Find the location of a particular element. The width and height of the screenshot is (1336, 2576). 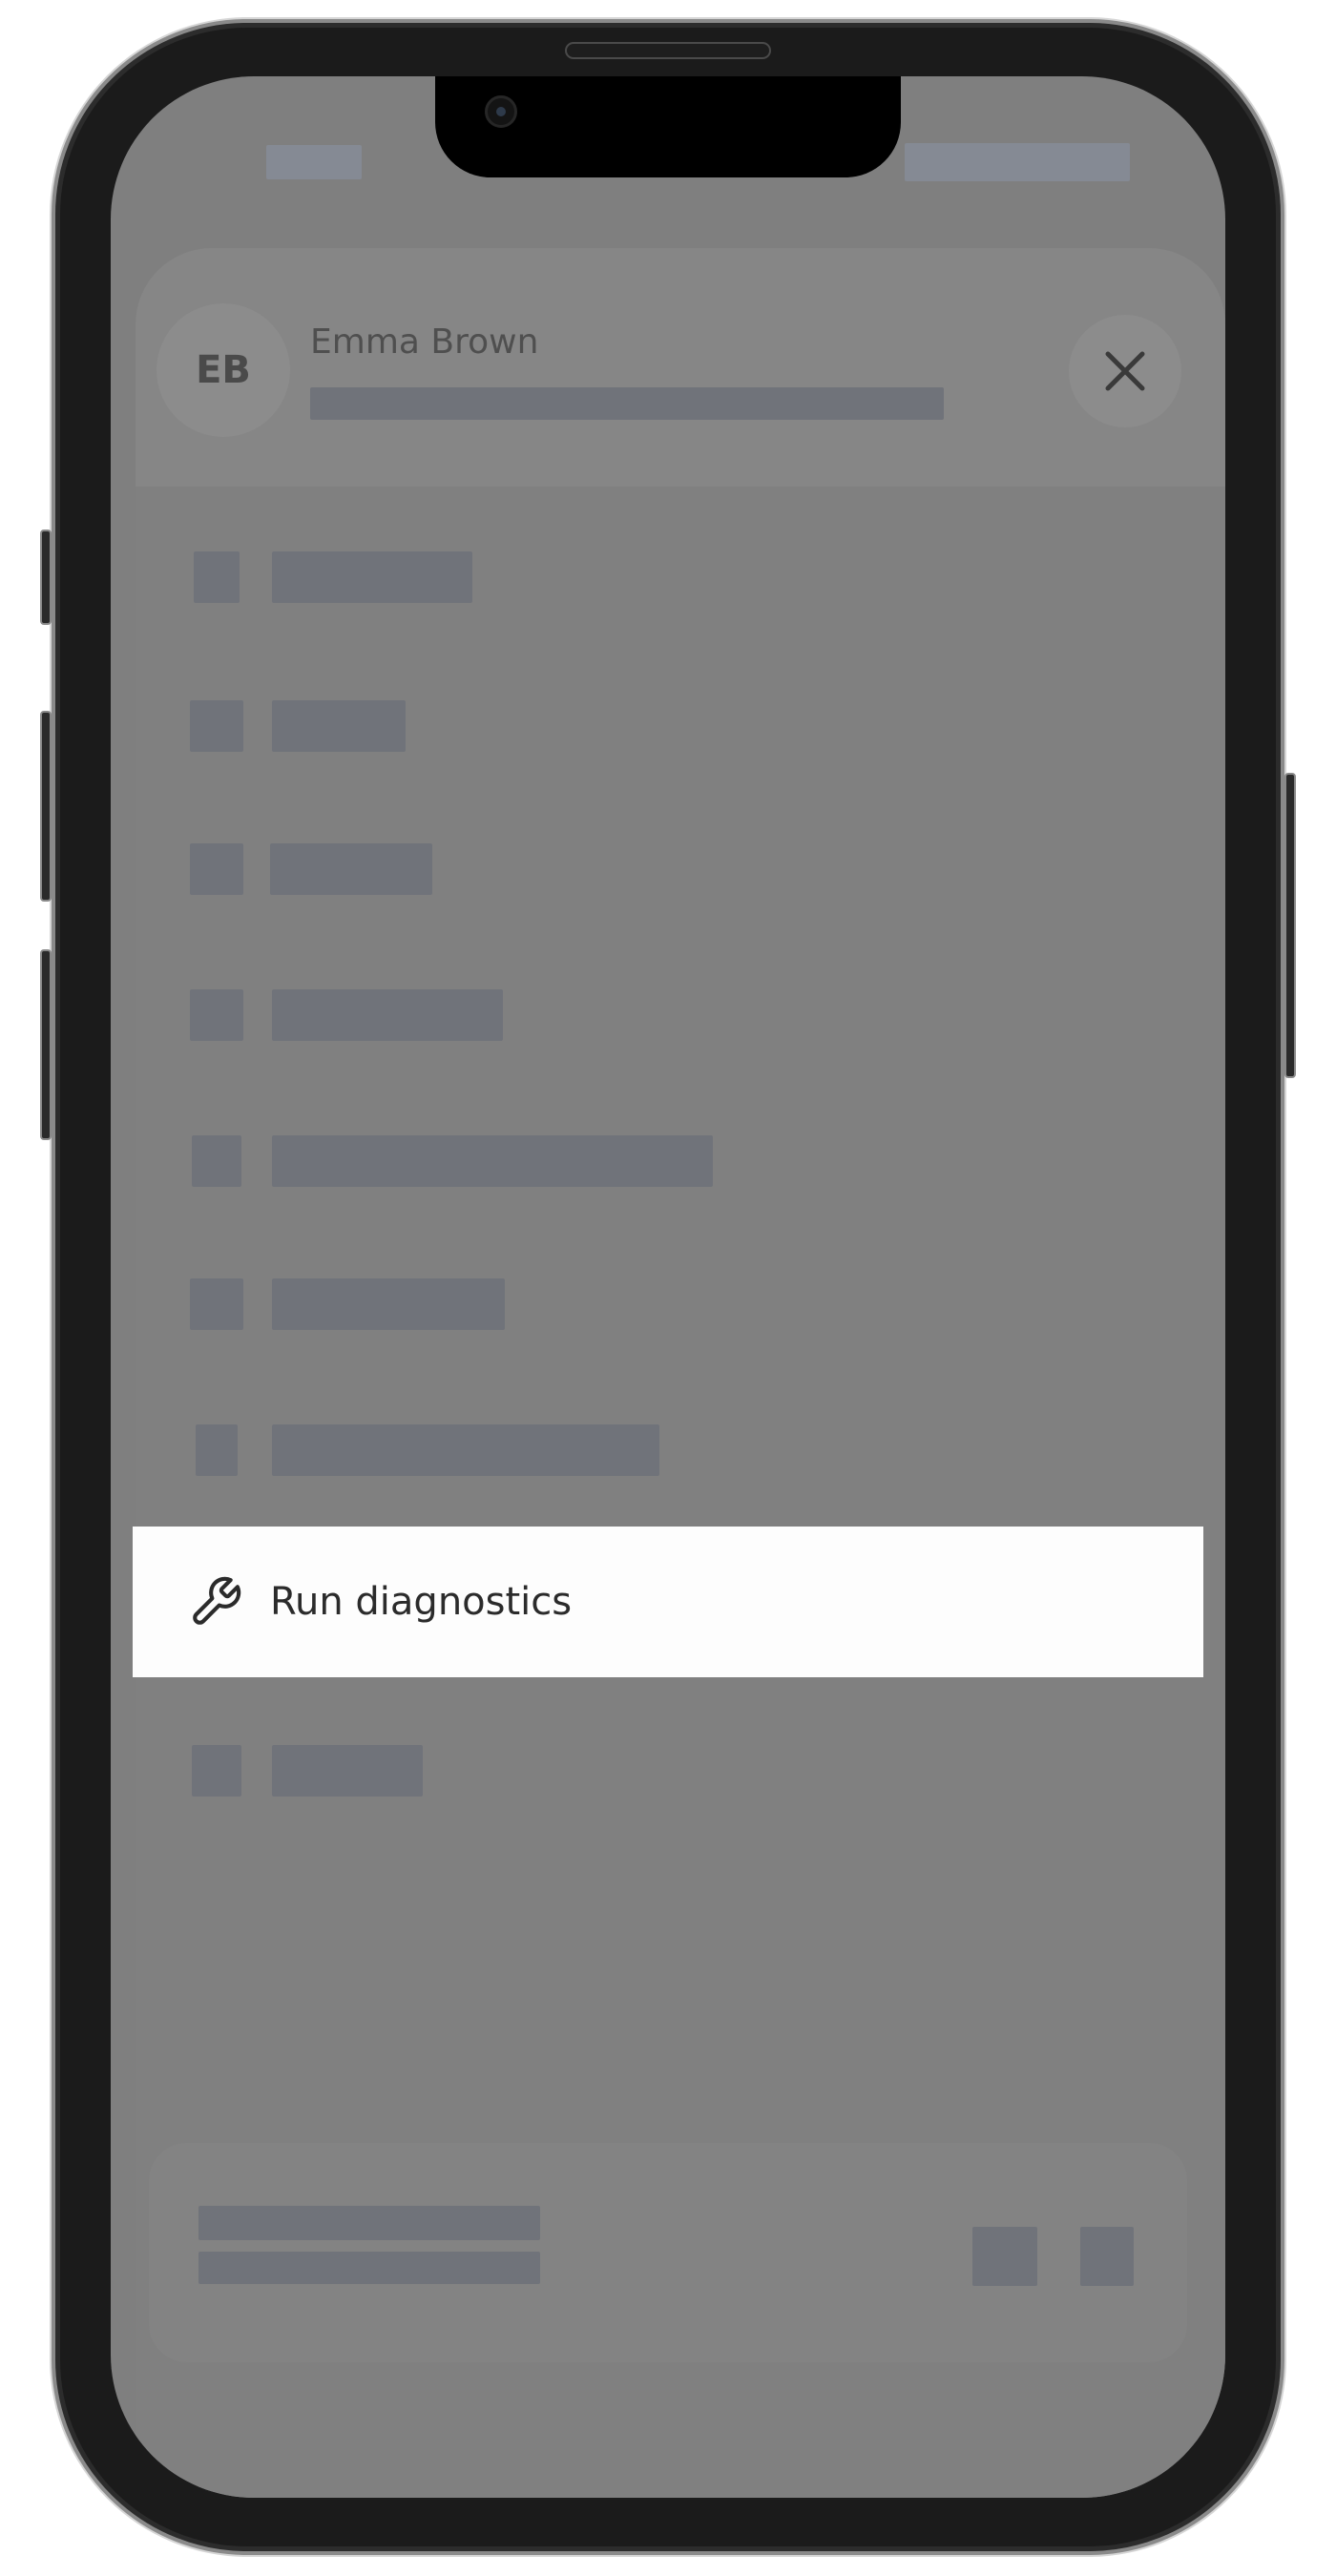

footer-subtitle-placeholder is located at coordinates (369, 2268).